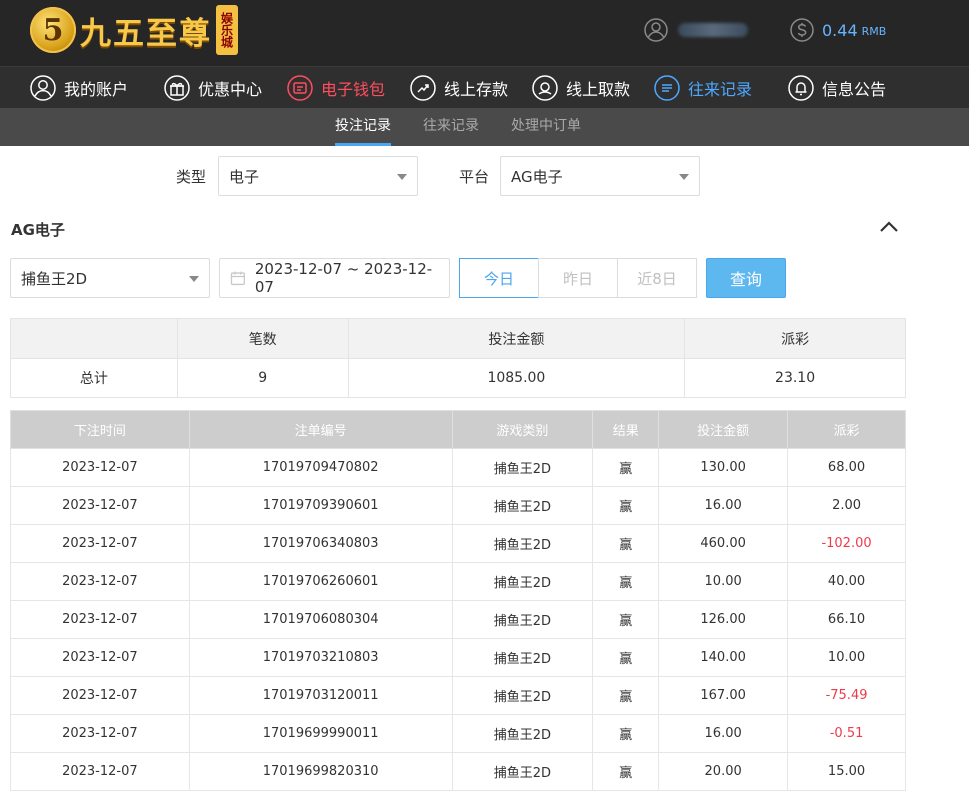 The image size is (969, 803). I want to click on summary-table: 笔数 投注金额 派彩 总计 9 1085.00 23.10, so click(458, 358).